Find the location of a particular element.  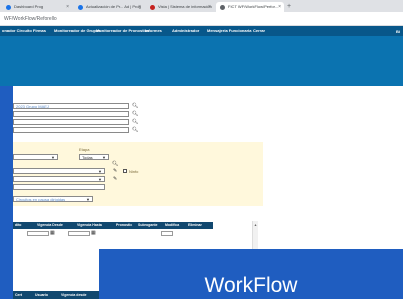

grid-col-header: Vigencia desde is located at coordinates (74, 295).